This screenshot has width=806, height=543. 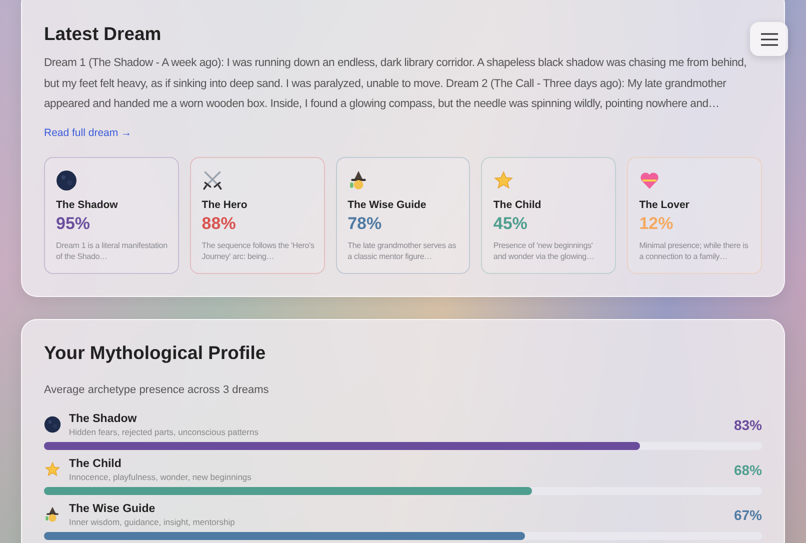 What do you see at coordinates (510, 224) in the screenshot?
I see `archetype-percent: 45%` at bounding box center [510, 224].